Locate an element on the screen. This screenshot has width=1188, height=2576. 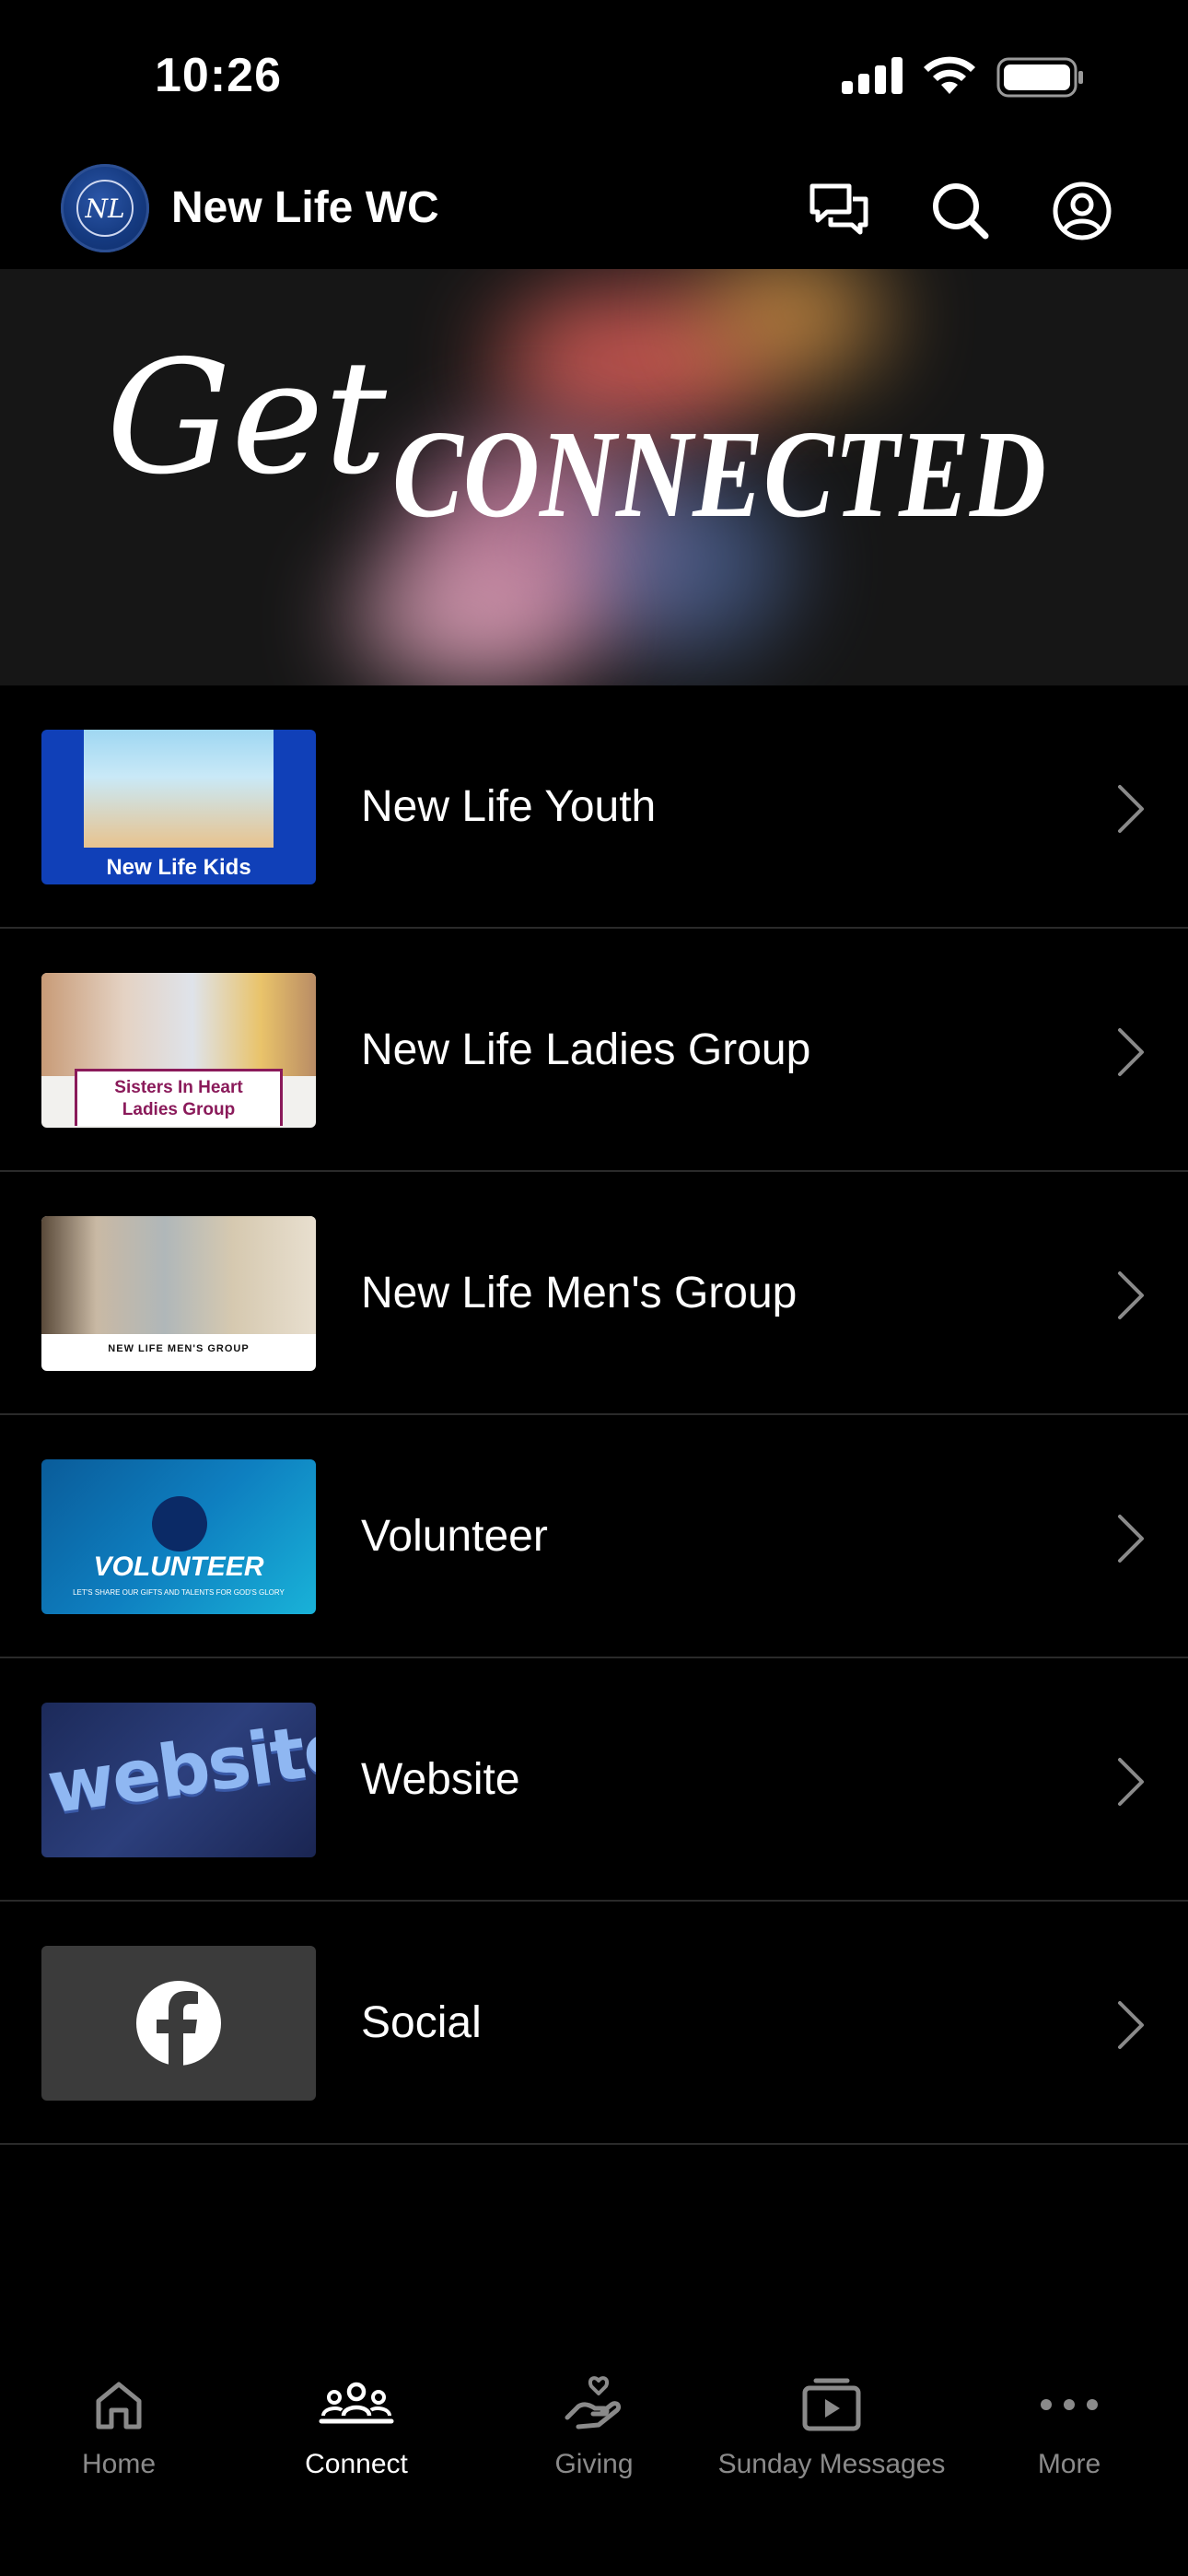
website-thumbnail: website is located at coordinates (178, 1780).